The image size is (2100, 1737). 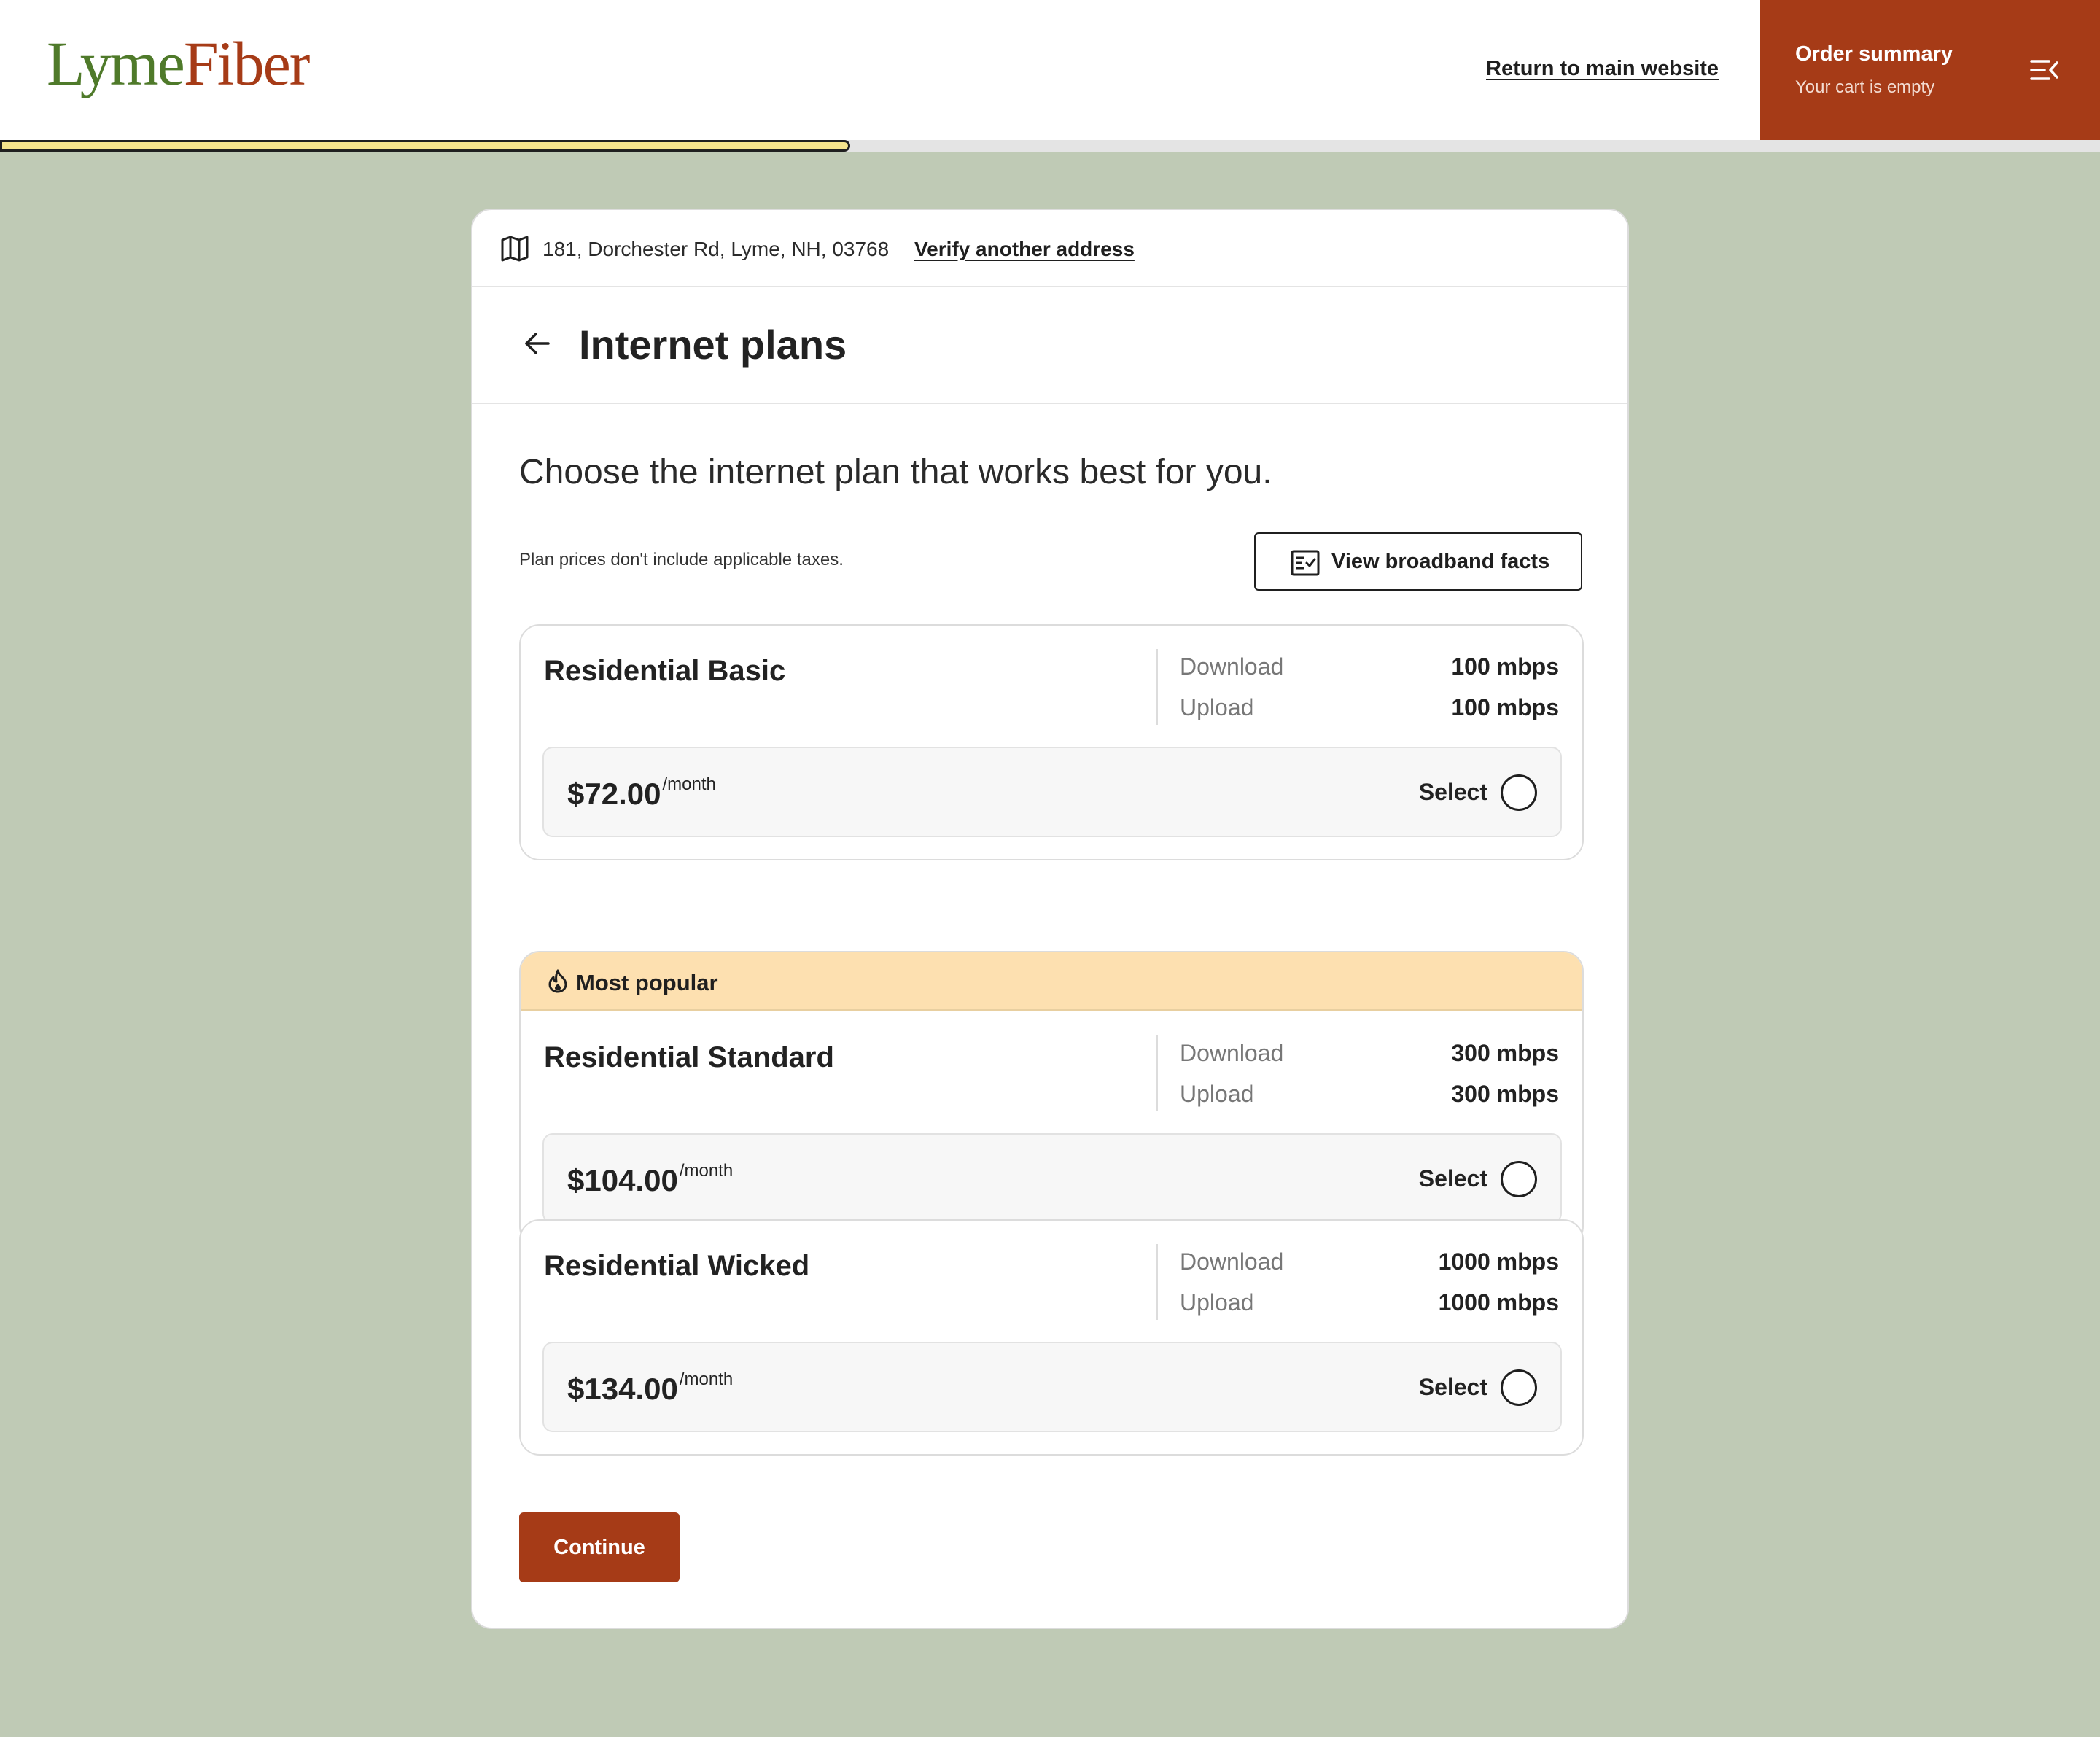 What do you see at coordinates (689, 1057) in the screenshot?
I see `plan-name: Residential Standard` at bounding box center [689, 1057].